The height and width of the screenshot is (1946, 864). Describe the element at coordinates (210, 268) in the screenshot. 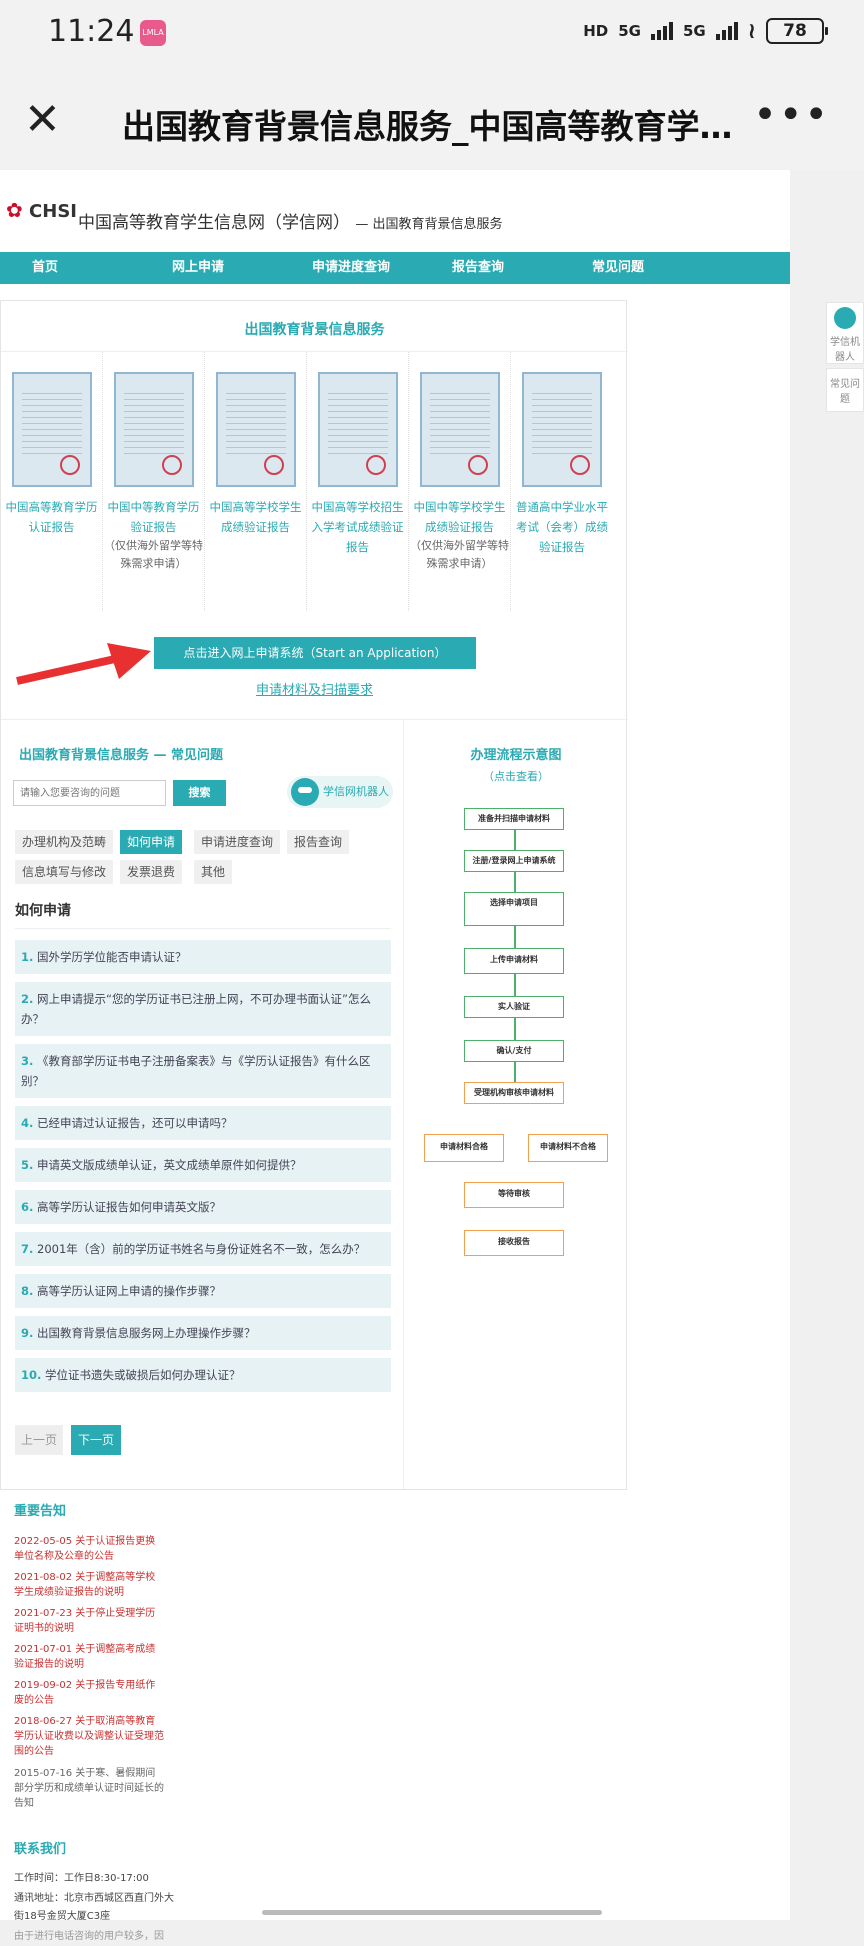

I see `nav-apply: 网上申请` at that location.